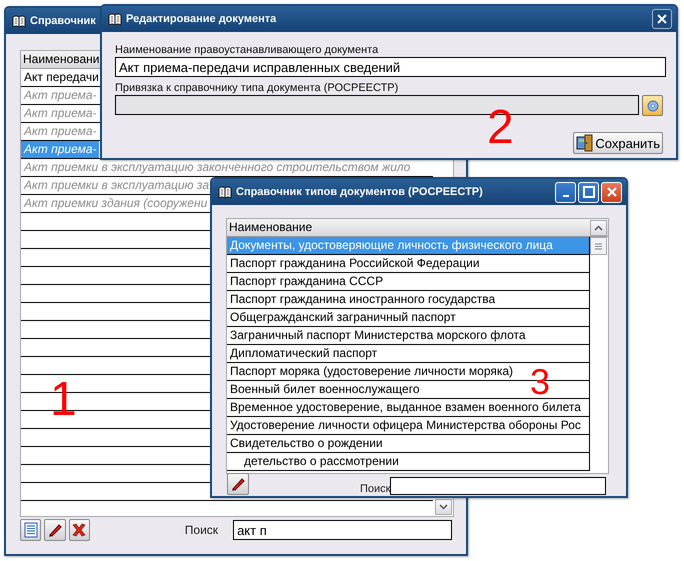  I want to click on field-label: Наименование правоустанавливающего документа, so click(247, 50).